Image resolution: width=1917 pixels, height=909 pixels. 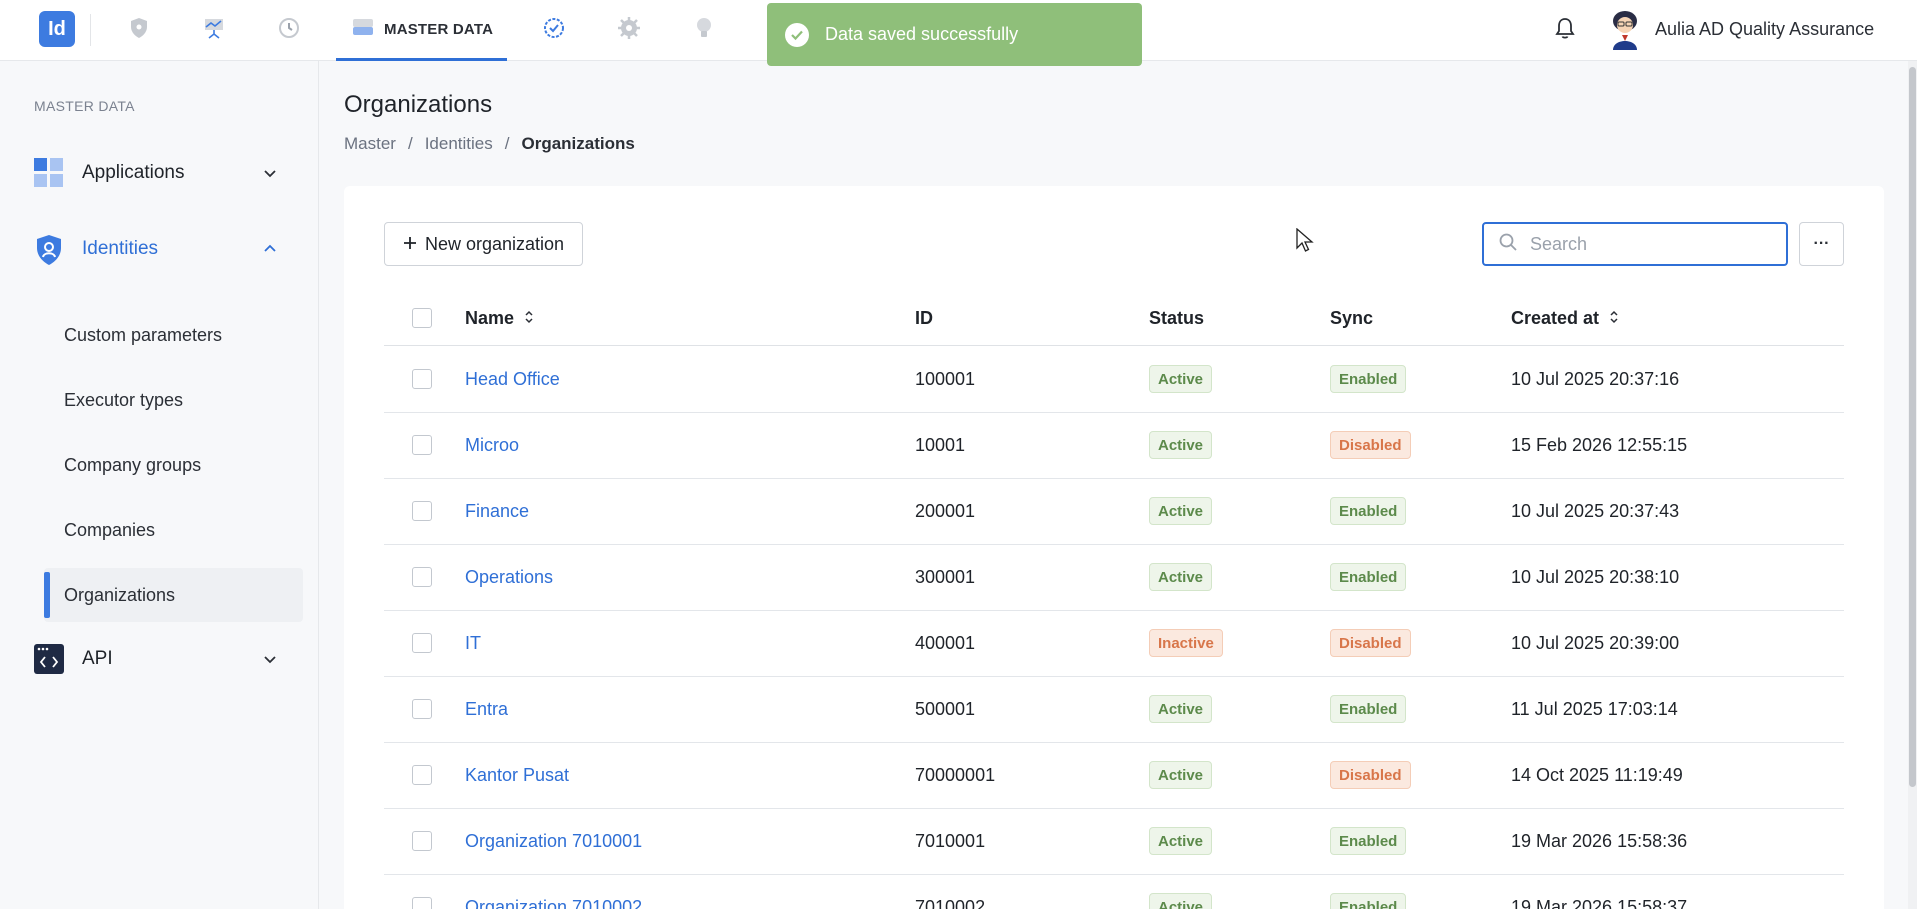 What do you see at coordinates (165, 659) in the screenshot?
I see `sidebar-item-api: API` at bounding box center [165, 659].